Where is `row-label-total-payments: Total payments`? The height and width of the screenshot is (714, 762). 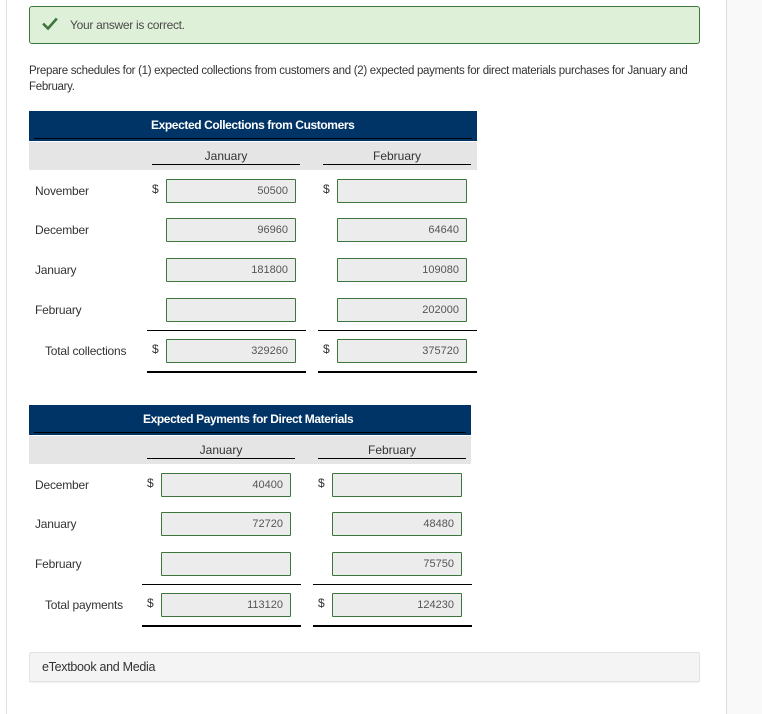 row-label-total-payments: Total payments is located at coordinates (84, 605).